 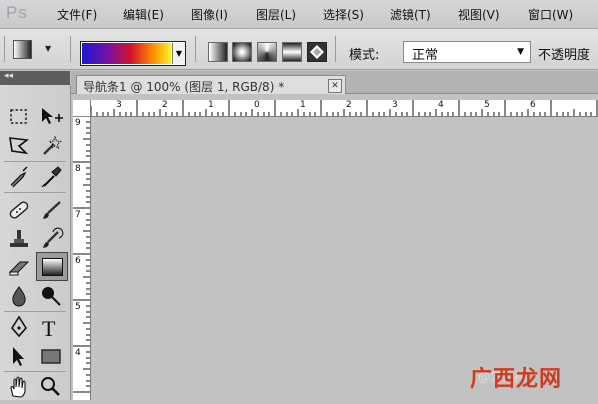 What do you see at coordinates (19, 296) in the screenshot?
I see `blur-tool-icon` at bounding box center [19, 296].